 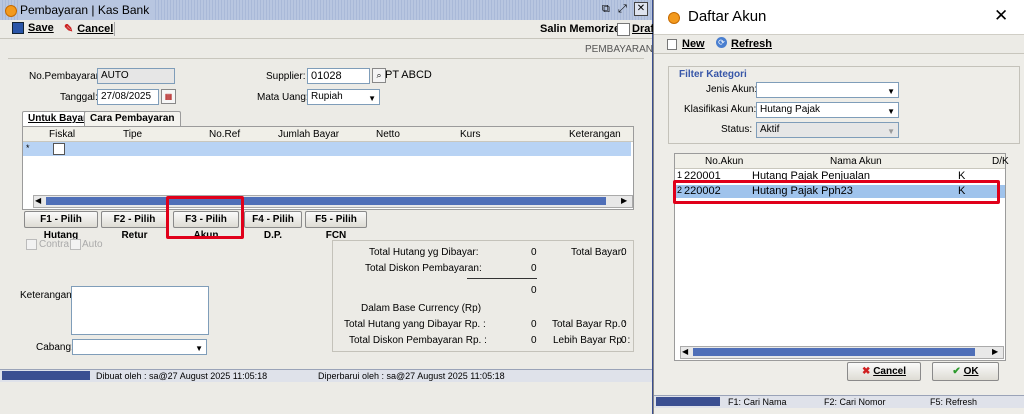 What do you see at coordinates (62, 134) in the screenshot?
I see `col-fiskal: Fiskal` at bounding box center [62, 134].